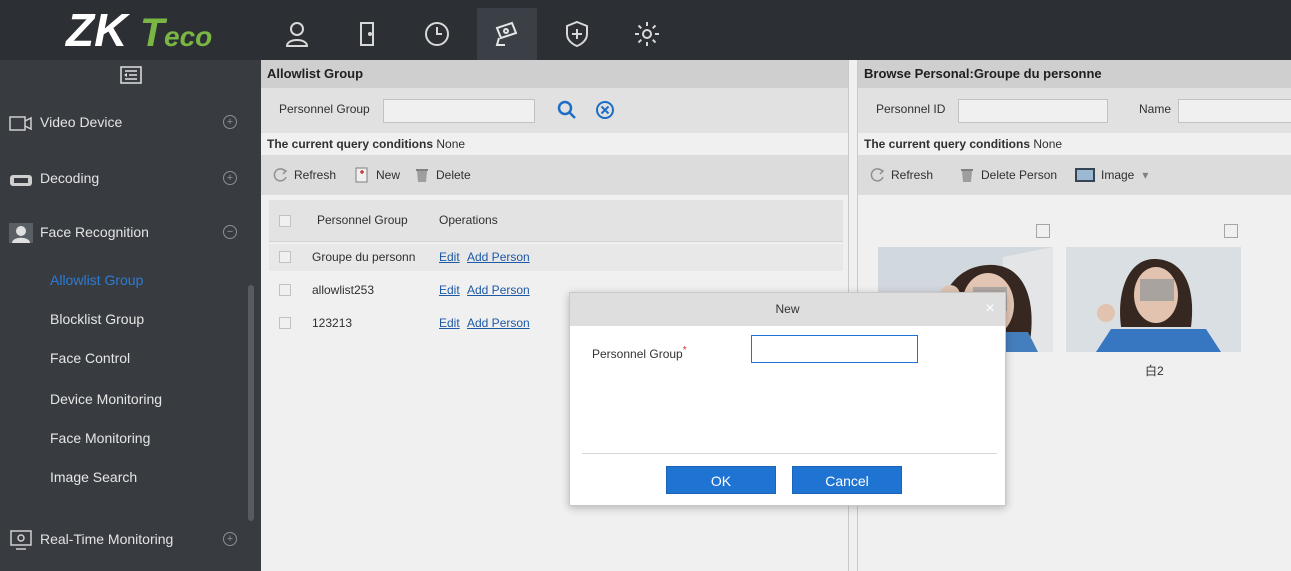  What do you see at coordinates (96, 280) in the screenshot?
I see `sidebar-item-allowlist-group: Allowlist Group` at bounding box center [96, 280].